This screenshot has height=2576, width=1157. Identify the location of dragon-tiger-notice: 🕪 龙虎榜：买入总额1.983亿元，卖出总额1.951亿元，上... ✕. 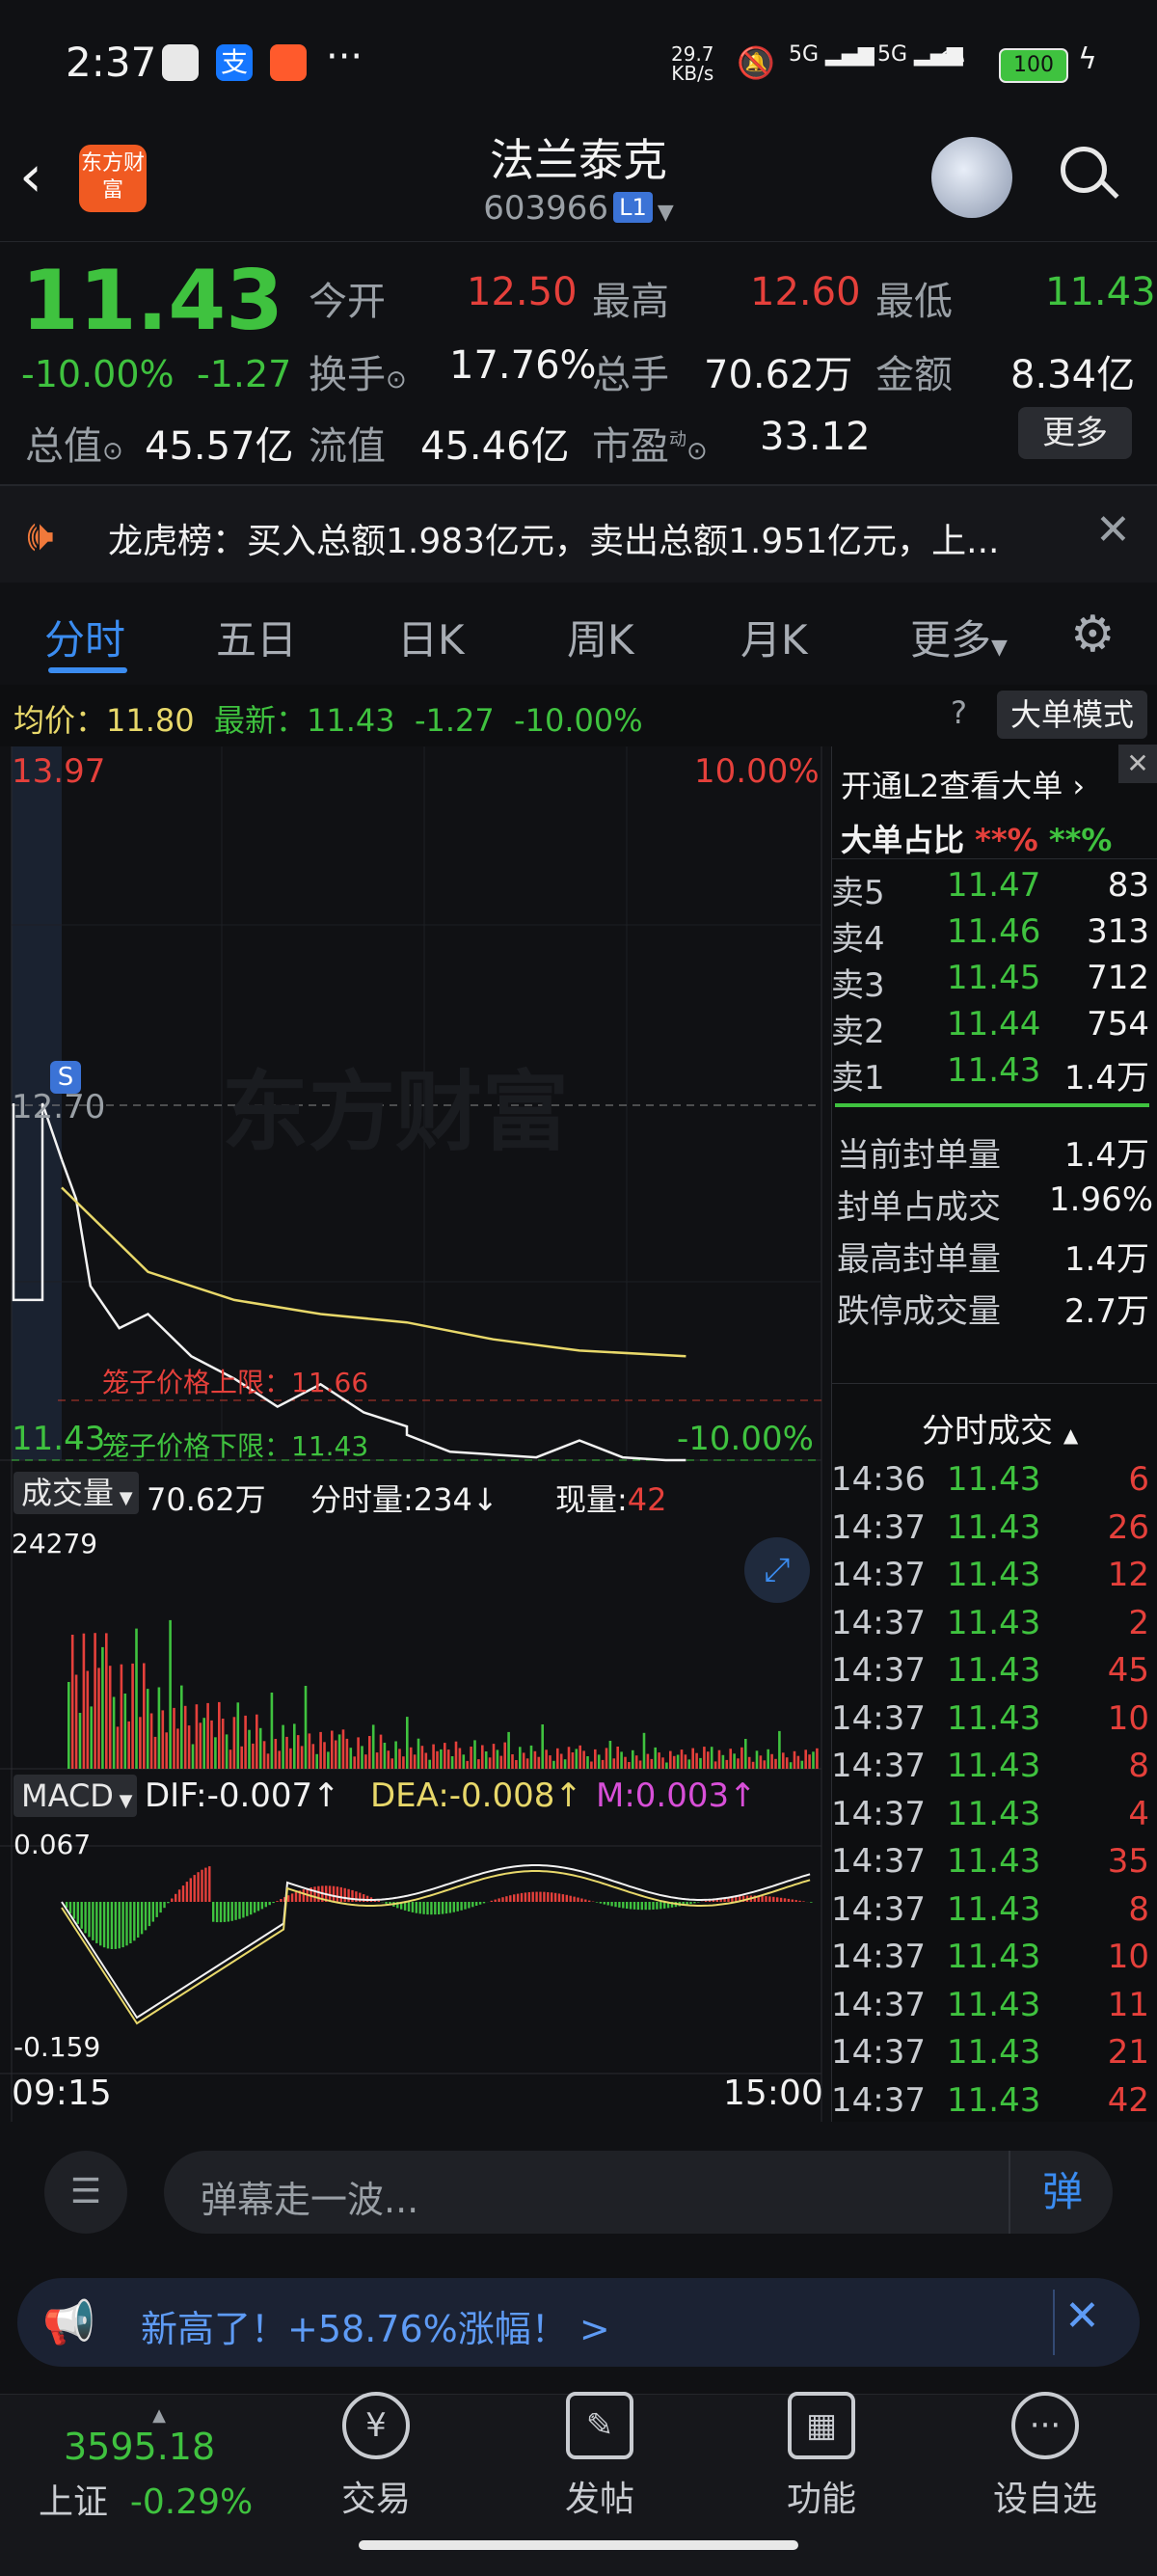
(578, 534).